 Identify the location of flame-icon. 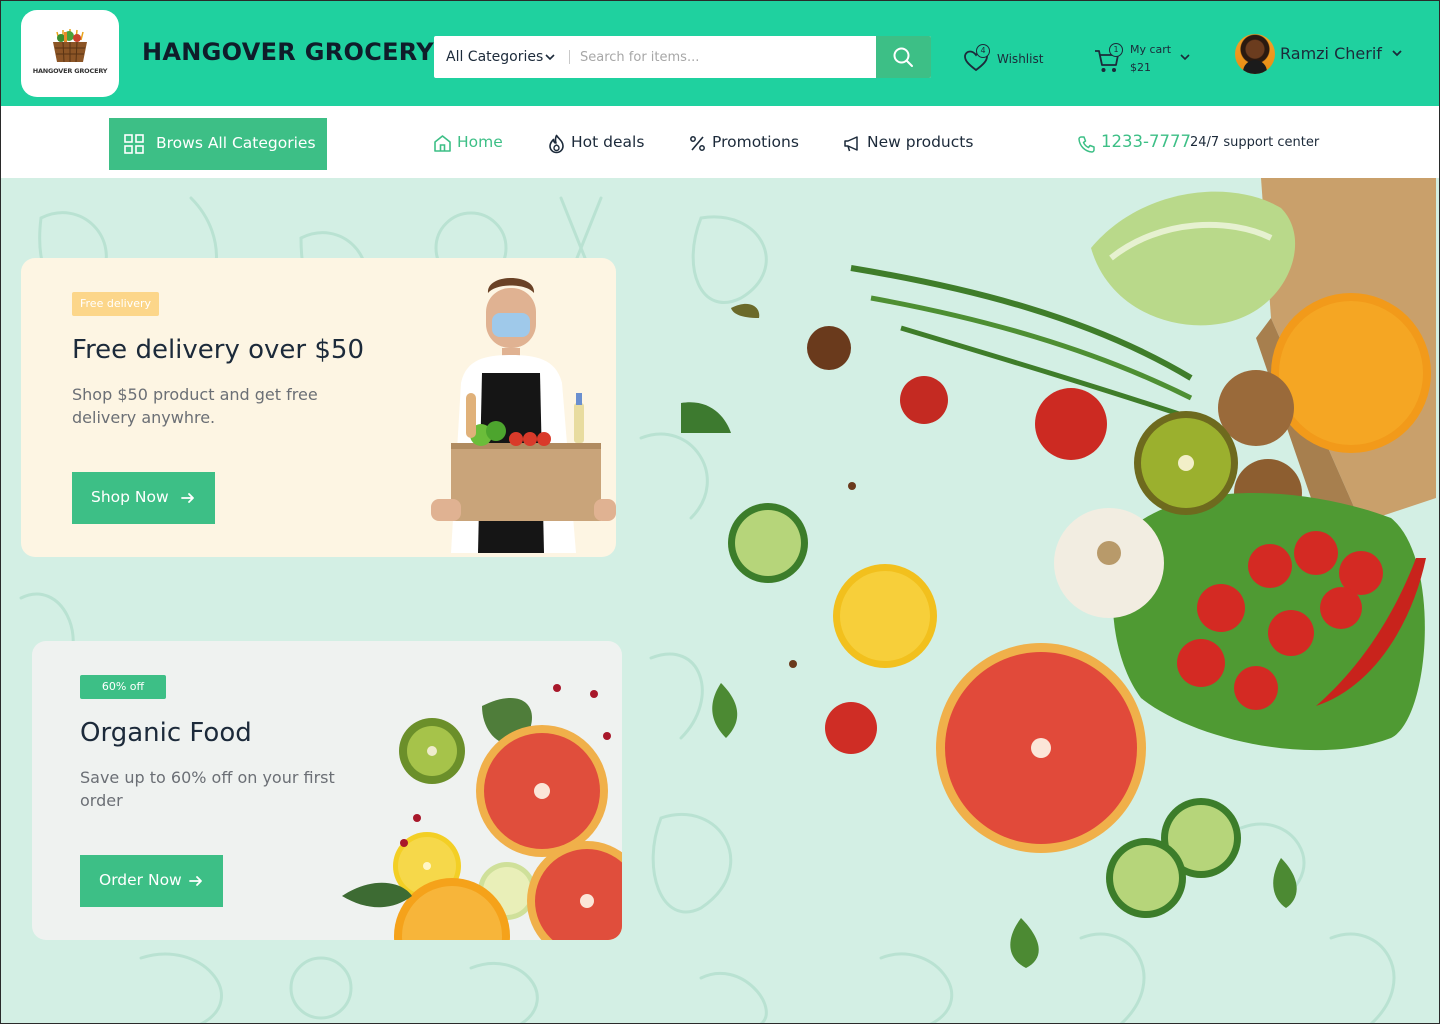
(556, 144).